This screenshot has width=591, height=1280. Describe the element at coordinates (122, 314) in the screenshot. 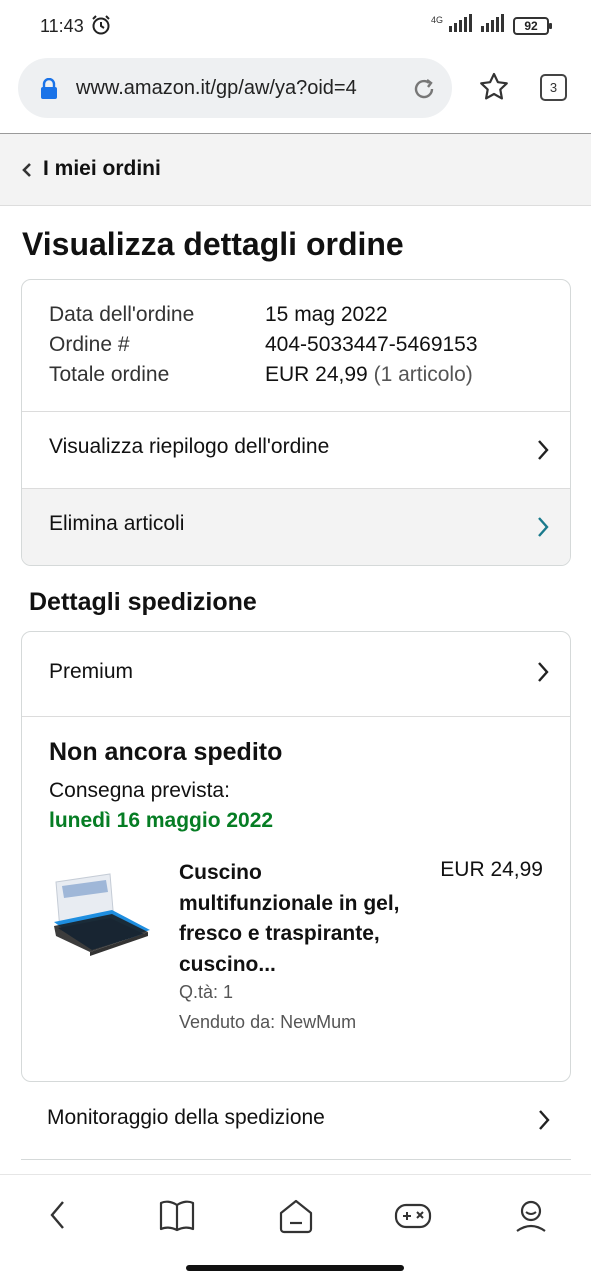

I see `order-date-label: Data dell'ordine` at that location.